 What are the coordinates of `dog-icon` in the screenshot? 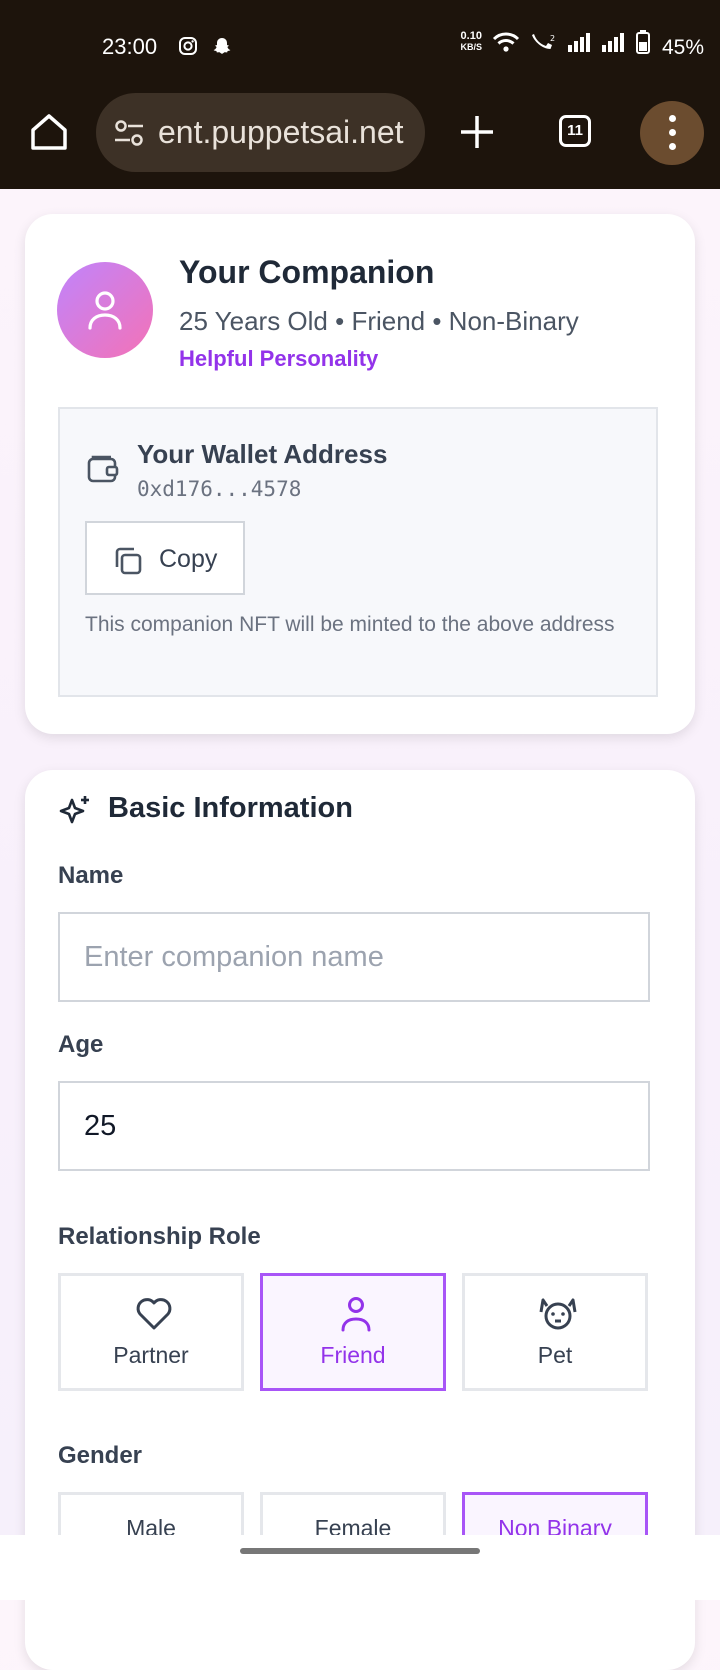 It's located at (558, 1314).